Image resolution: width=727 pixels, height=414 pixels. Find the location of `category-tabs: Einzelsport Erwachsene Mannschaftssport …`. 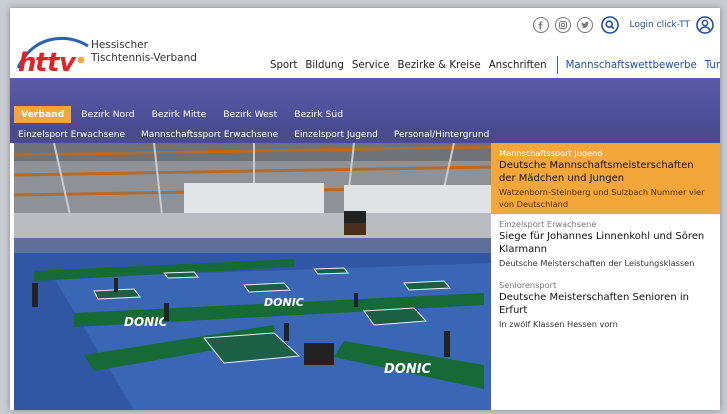

category-tabs: Einzelsport Erwachsene Mannschaftssport … is located at coordinates (365, 134).